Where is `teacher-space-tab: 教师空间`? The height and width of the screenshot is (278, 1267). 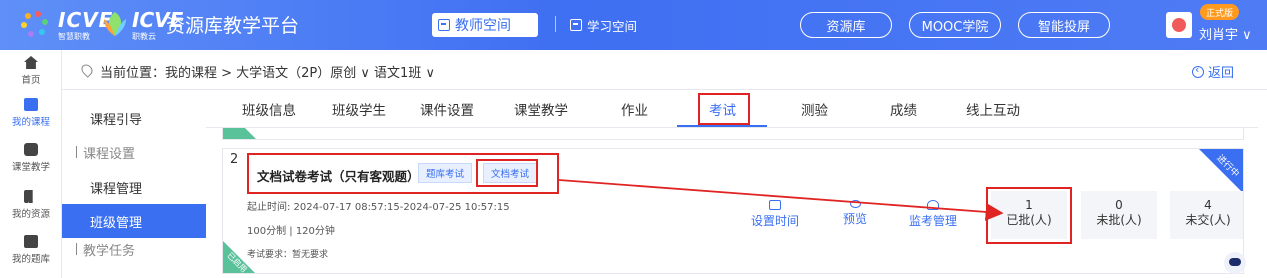 teacher-space-tab: 教师空间 is located at coordinates (485, 25).